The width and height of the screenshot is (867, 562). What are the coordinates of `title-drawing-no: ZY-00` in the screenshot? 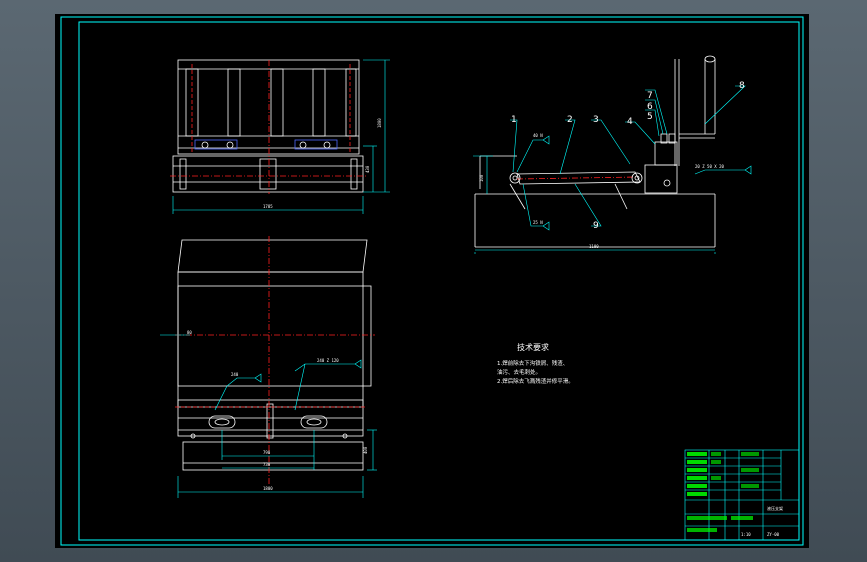 It's located at (773, 534).